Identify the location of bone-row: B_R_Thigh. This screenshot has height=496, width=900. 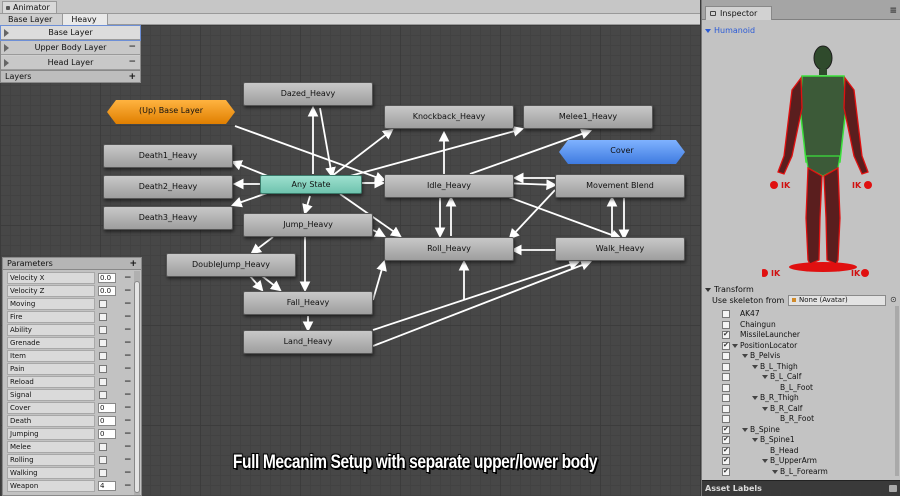
(807, 398).